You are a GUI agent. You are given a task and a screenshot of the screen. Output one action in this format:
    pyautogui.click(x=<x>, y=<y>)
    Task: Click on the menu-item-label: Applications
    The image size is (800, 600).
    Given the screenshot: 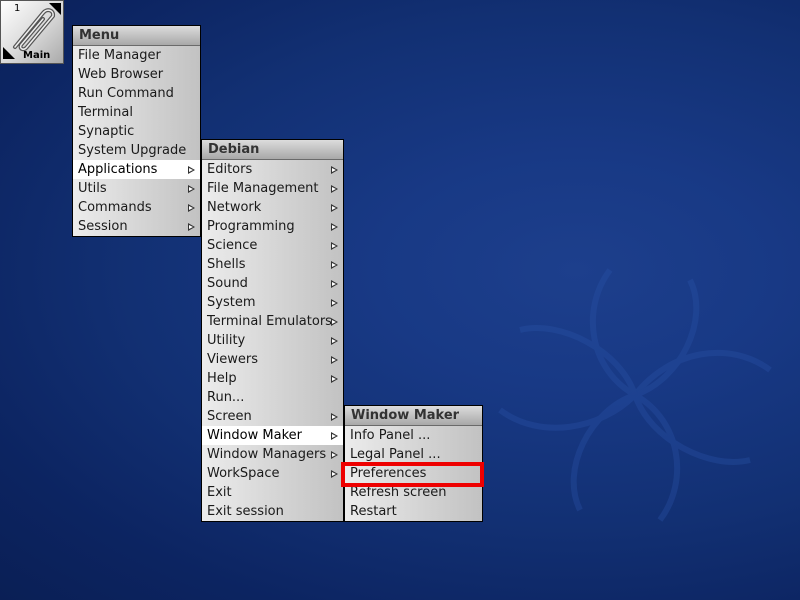 What is the action you would take?
    pyautogui.click(x=118, y=169)
    